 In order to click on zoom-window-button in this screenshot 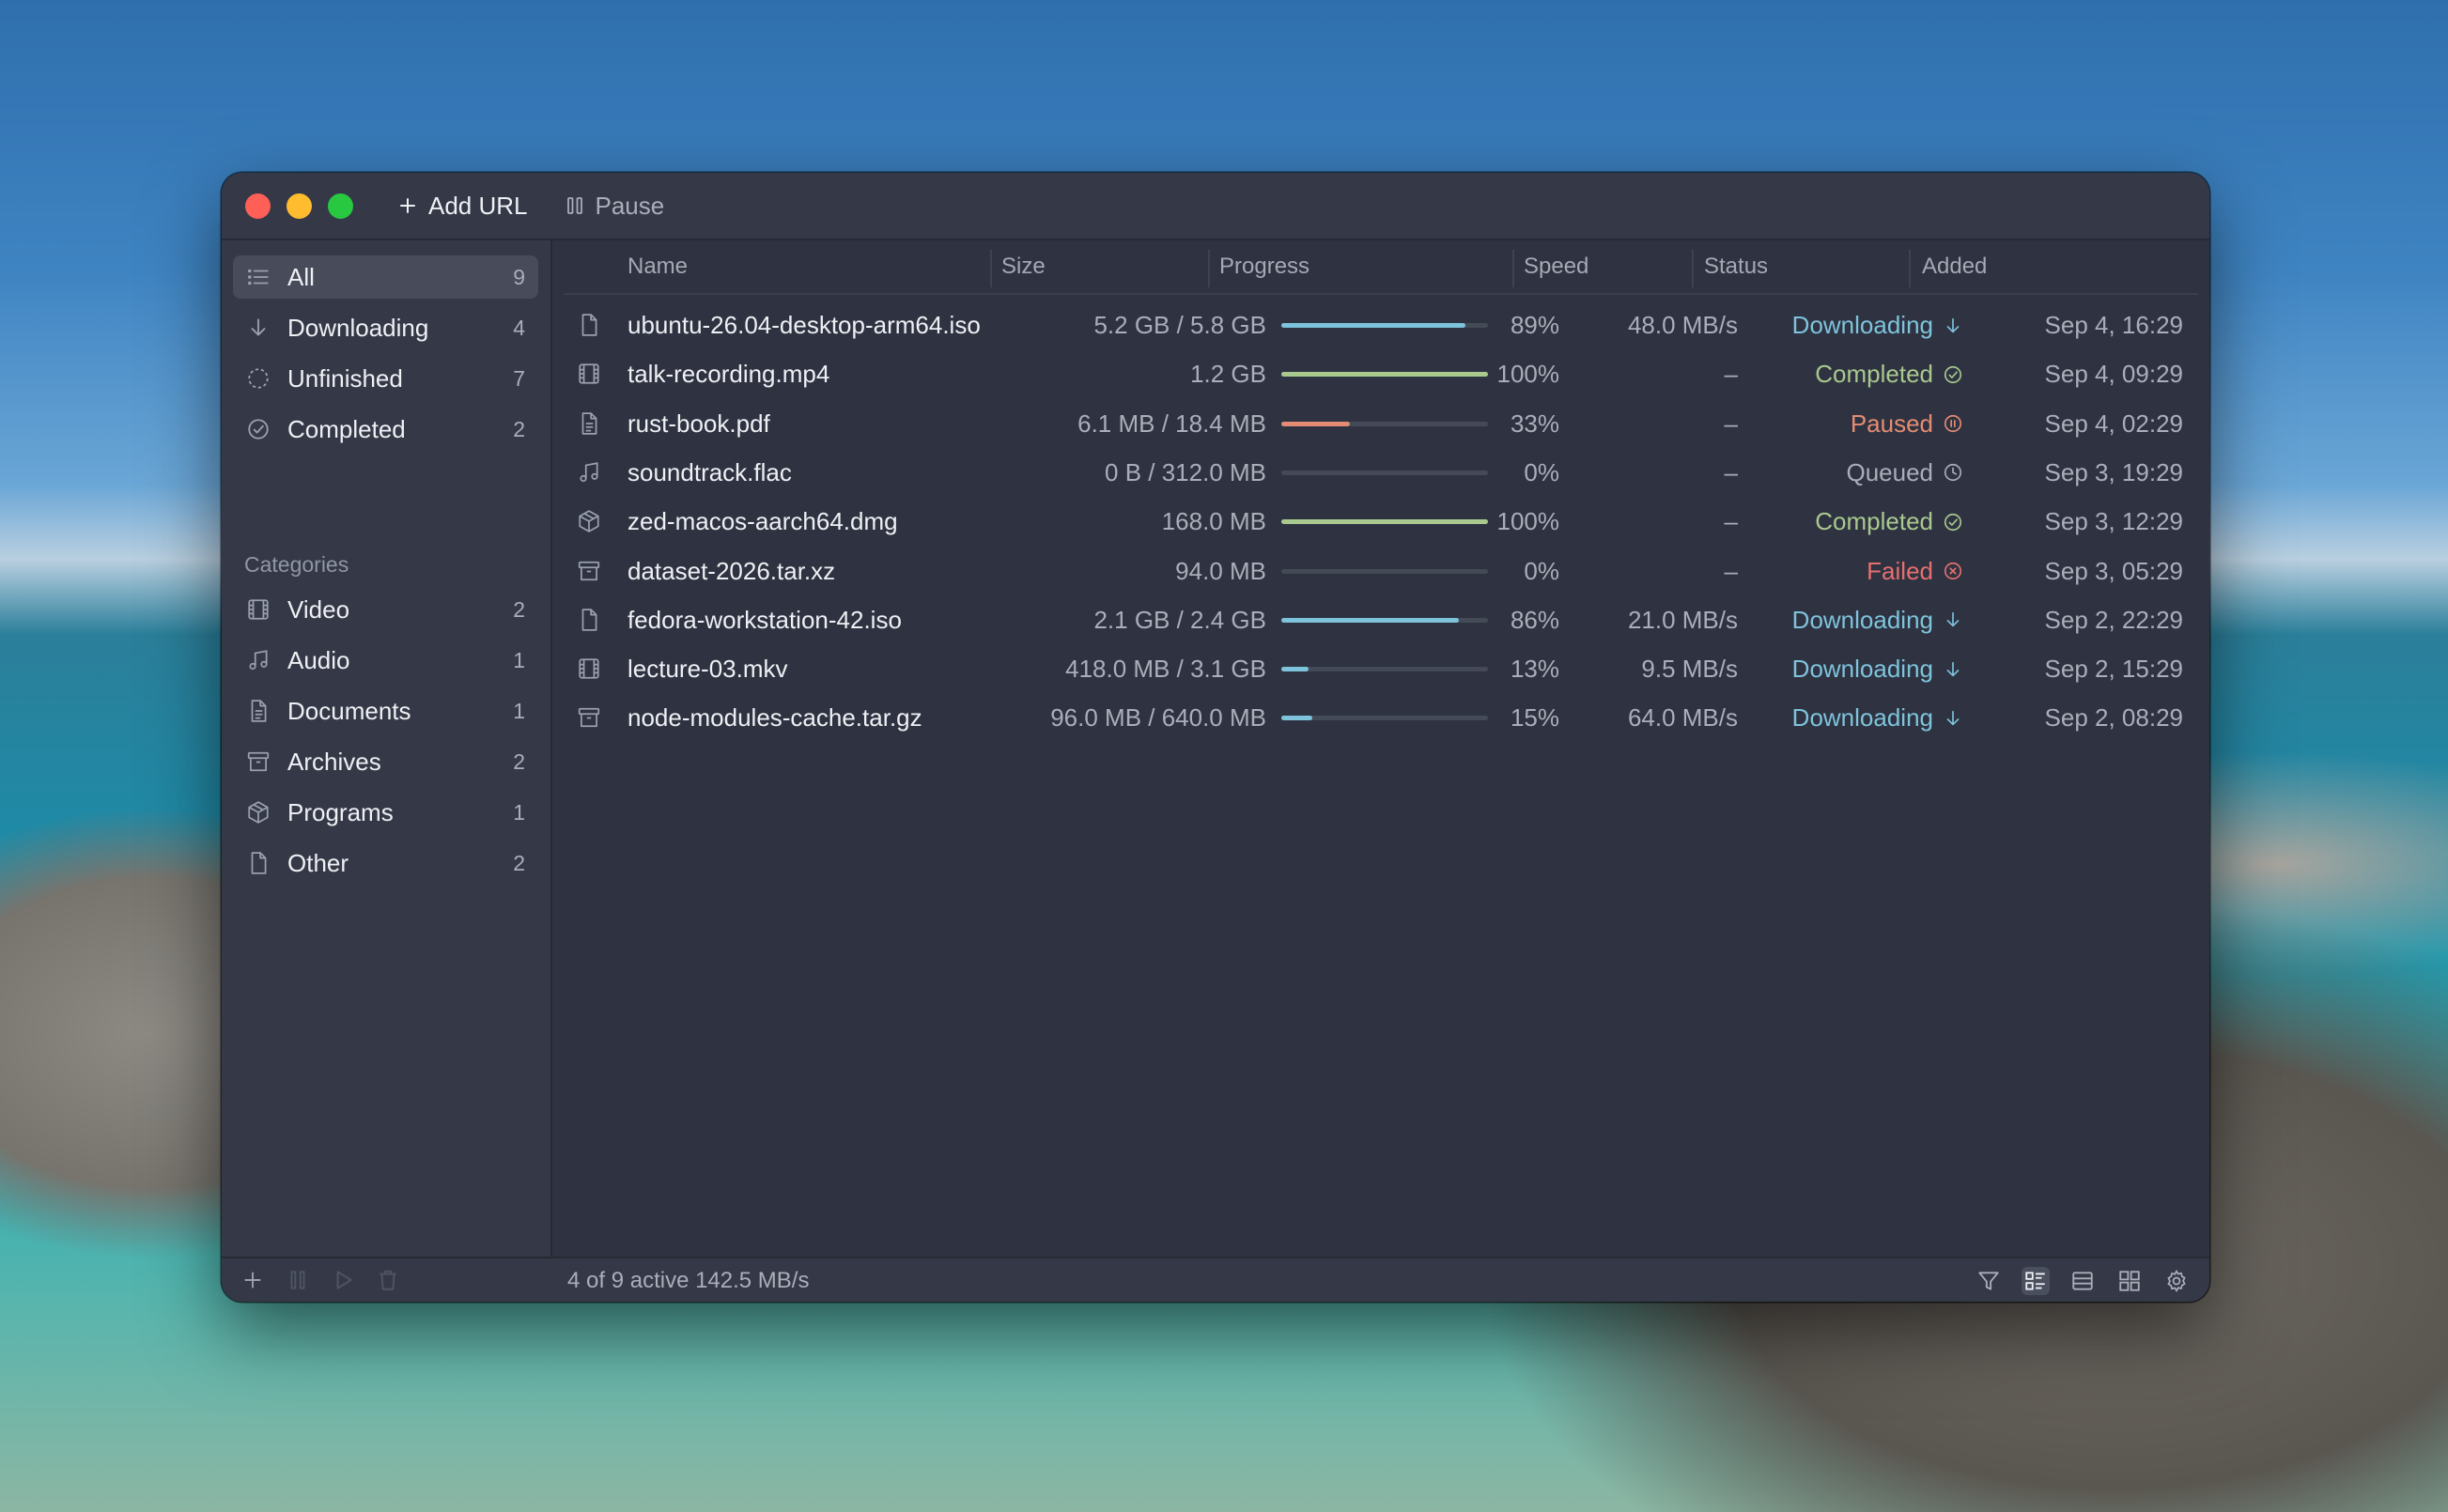, I will do `click(340, 206)`.